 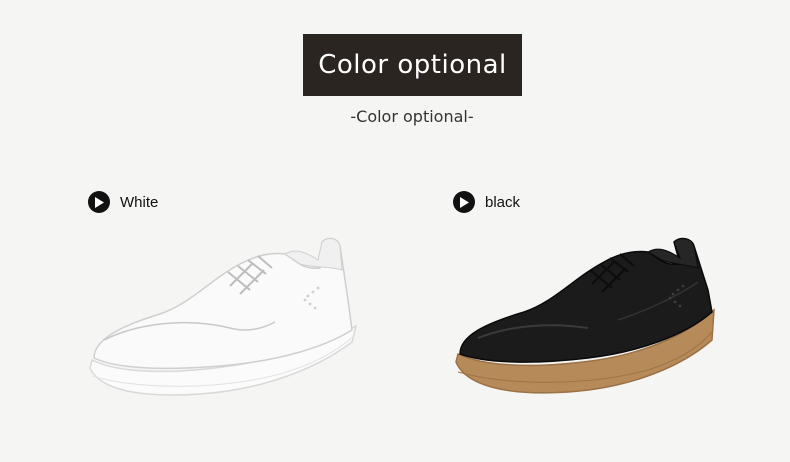 What do you see at coordinates (223, 316) in the screenshot?
I see `white-shoe-image` at bounding box center [223, 316].